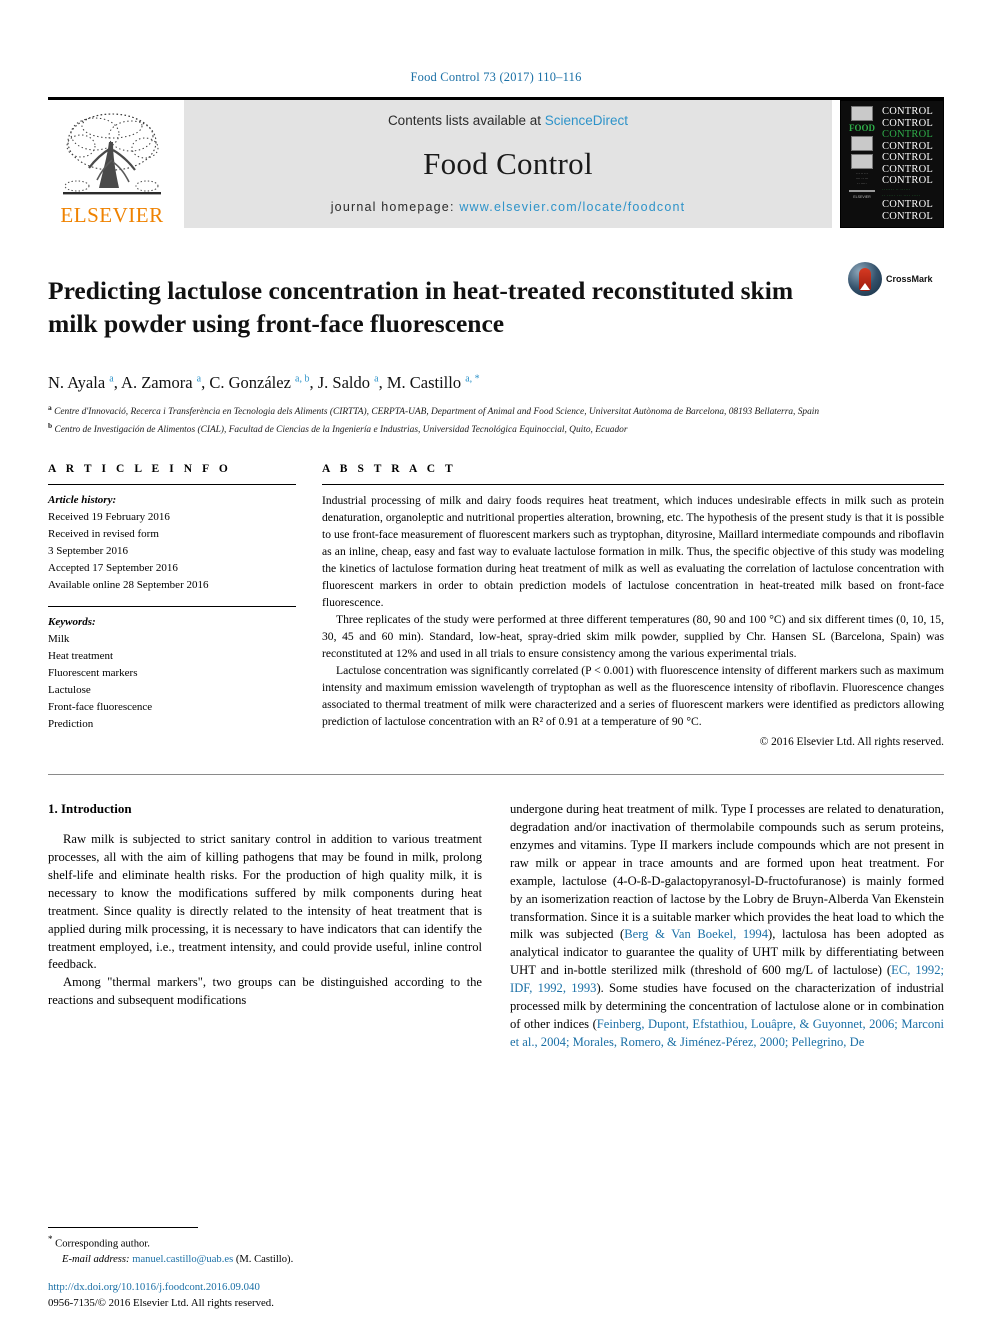 This screenshot has height=1323, width=992. Describe the element at coordinates (112, 156) in the screenshot. I see `elsevier-tree-icon` at that location.